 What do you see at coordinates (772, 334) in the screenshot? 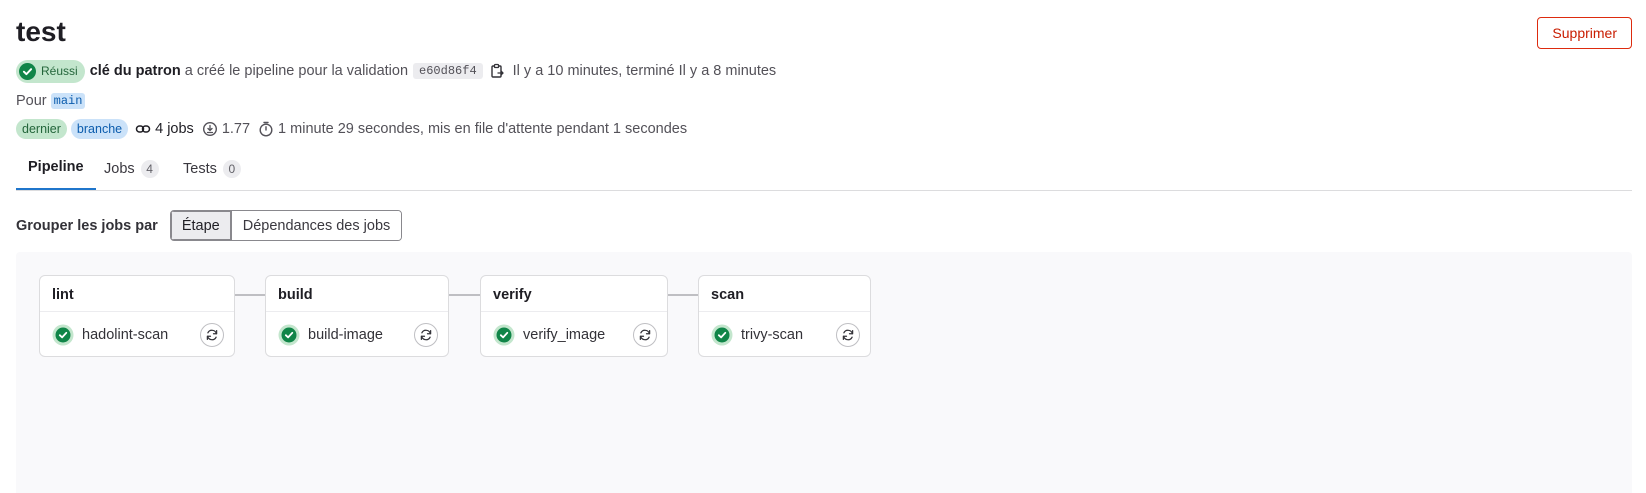
I see `job-name: trivy-scan` at bounding box center [772, 334].